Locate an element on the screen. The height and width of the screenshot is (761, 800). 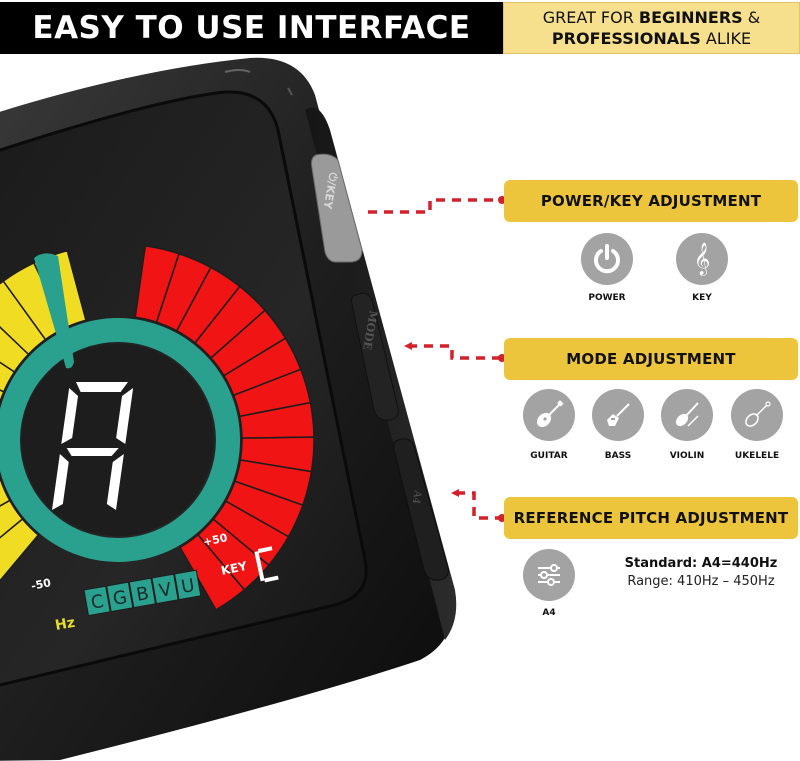
mode-banner: MODE ADJUSTMENT is located at coordinates (651, 359).